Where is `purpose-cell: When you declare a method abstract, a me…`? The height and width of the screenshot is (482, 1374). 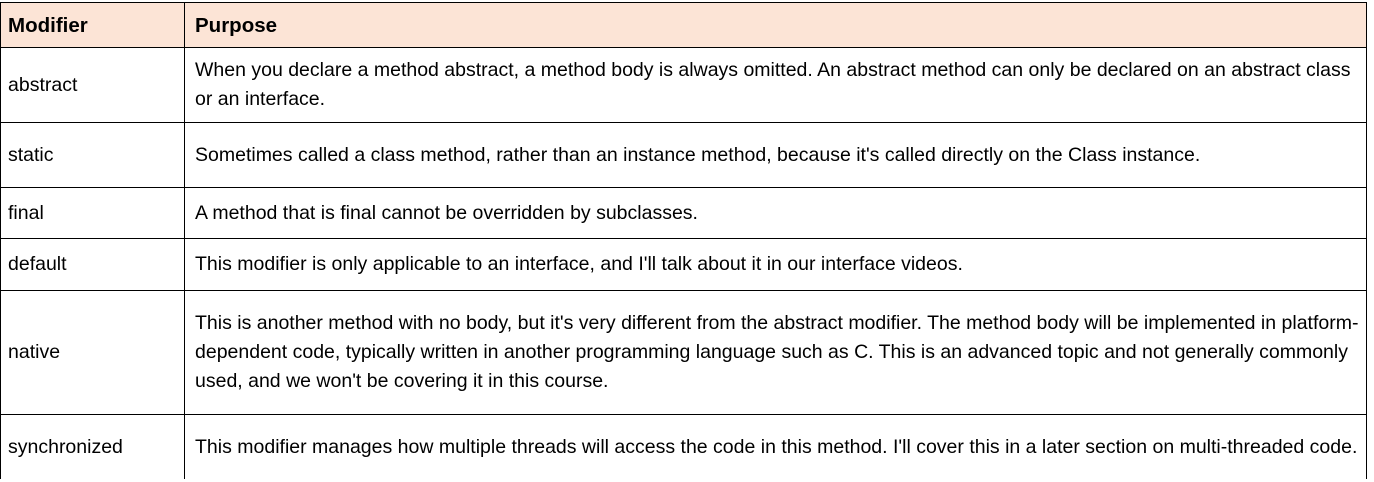
purpose-cell: When you declare a method abstract, a me… is located at coordinates (775, 85).